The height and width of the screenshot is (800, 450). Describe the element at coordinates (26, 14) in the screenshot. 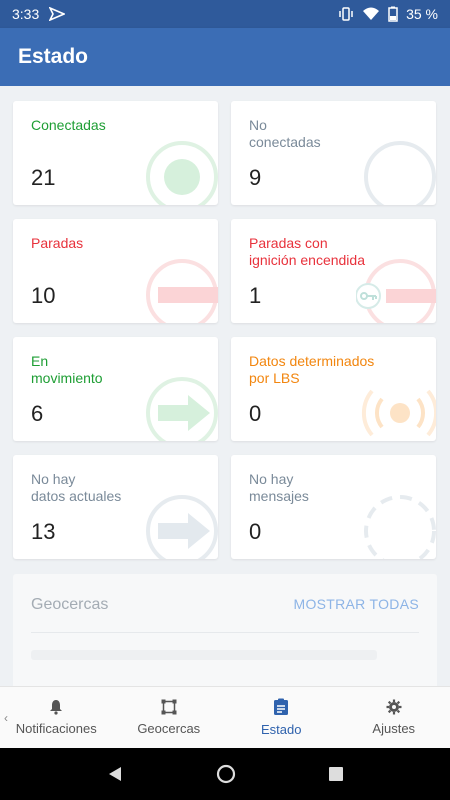

I see `clock: 3:33` at that location.